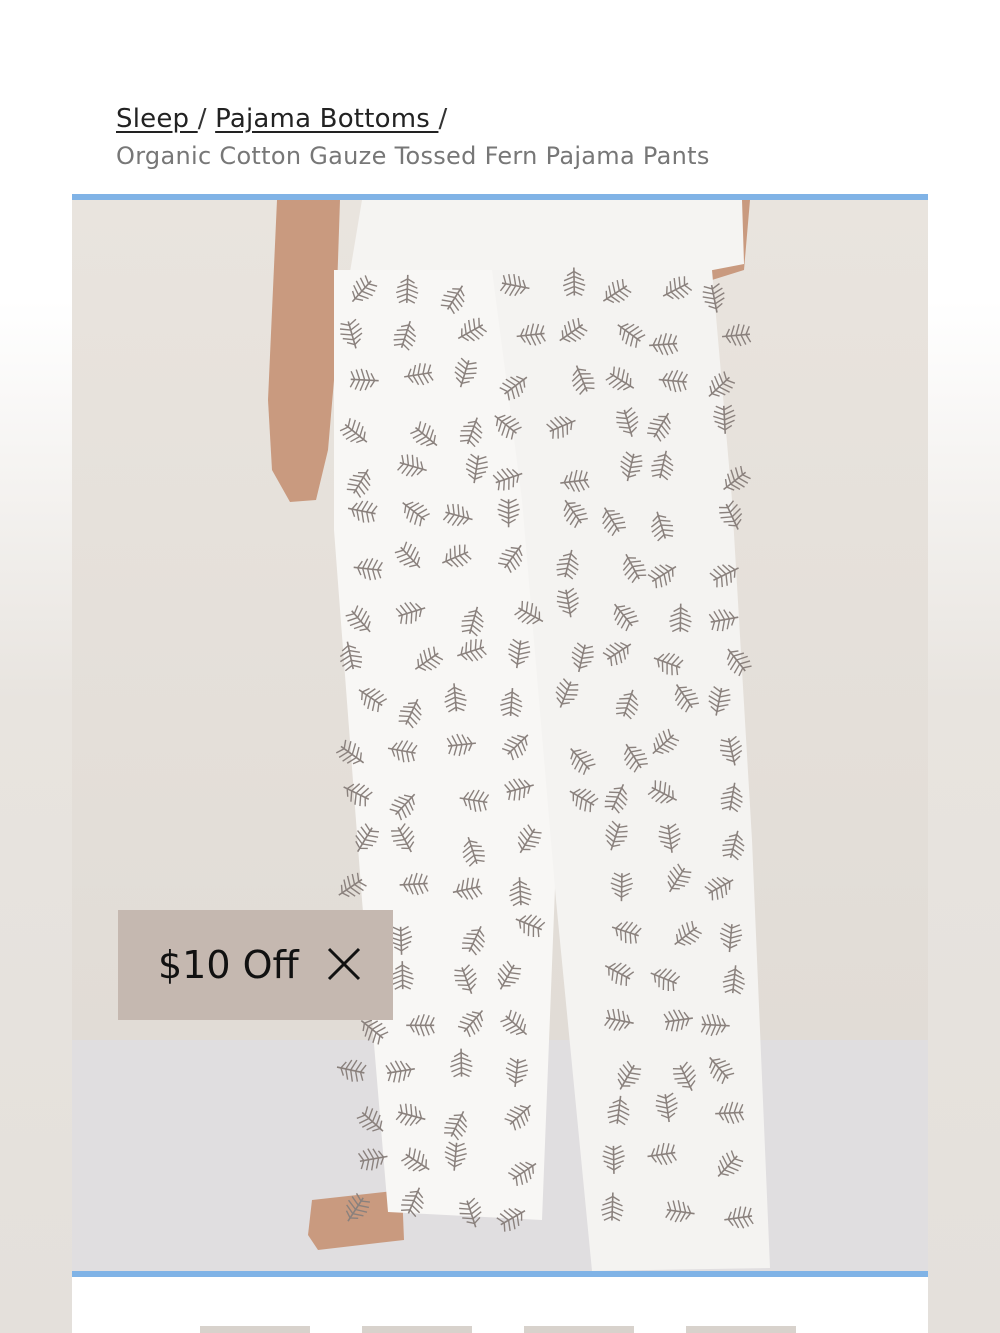 Image resolution: width=1000 pixels, height=1333 pixels. What do you see at coordinates (326, 119) in the screenshot?
I see `breadcrumb-link-pajama-bottoms: Pajama Bottoms` at bounding box center [326, 119].